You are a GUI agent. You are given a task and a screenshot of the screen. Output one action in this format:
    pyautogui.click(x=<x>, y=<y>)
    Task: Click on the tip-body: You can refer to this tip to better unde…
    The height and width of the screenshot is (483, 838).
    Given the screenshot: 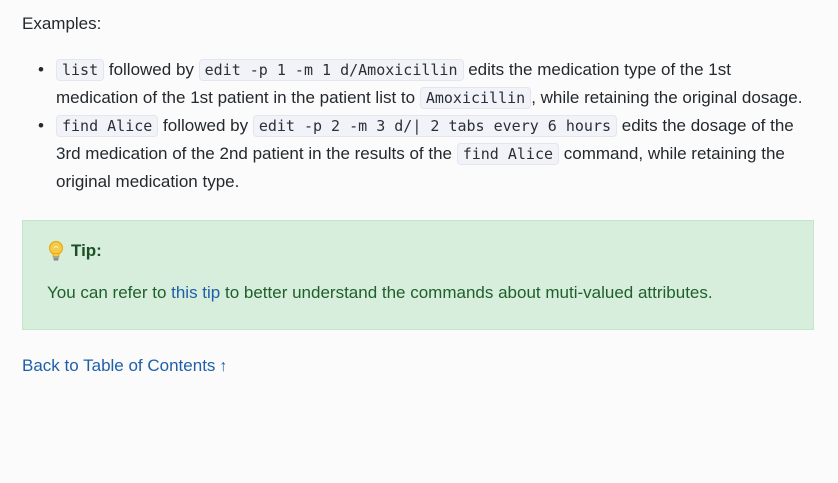 What is the action you would take?
    pyautogui.click(x=418, y=293)
    